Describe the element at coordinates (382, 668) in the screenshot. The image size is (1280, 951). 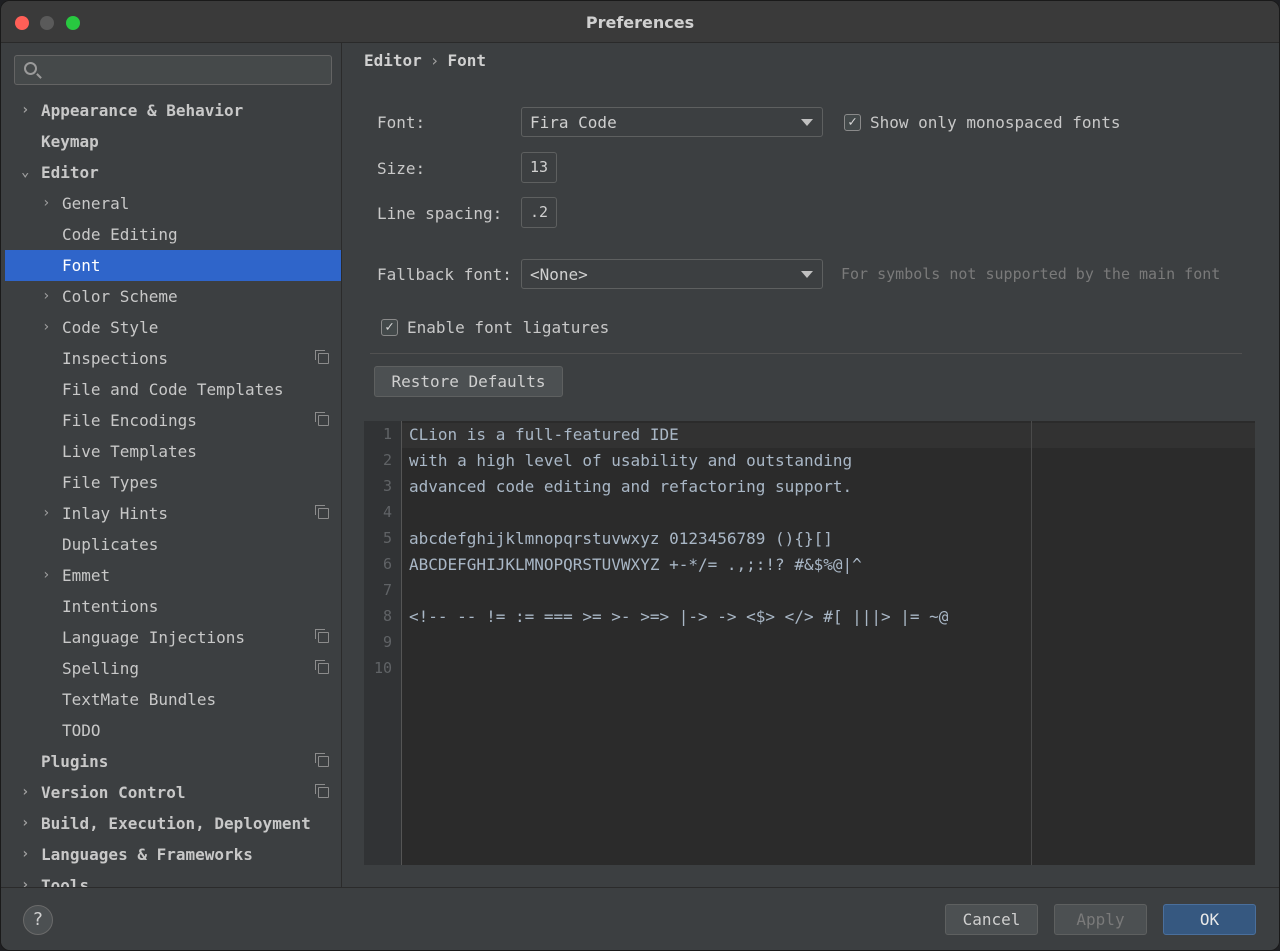
I see `line-number: 10` at that location.